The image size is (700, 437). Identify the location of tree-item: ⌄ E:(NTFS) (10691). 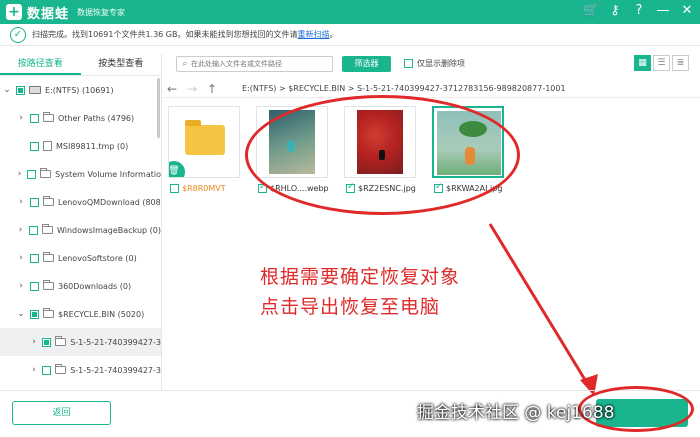
(80, 90).